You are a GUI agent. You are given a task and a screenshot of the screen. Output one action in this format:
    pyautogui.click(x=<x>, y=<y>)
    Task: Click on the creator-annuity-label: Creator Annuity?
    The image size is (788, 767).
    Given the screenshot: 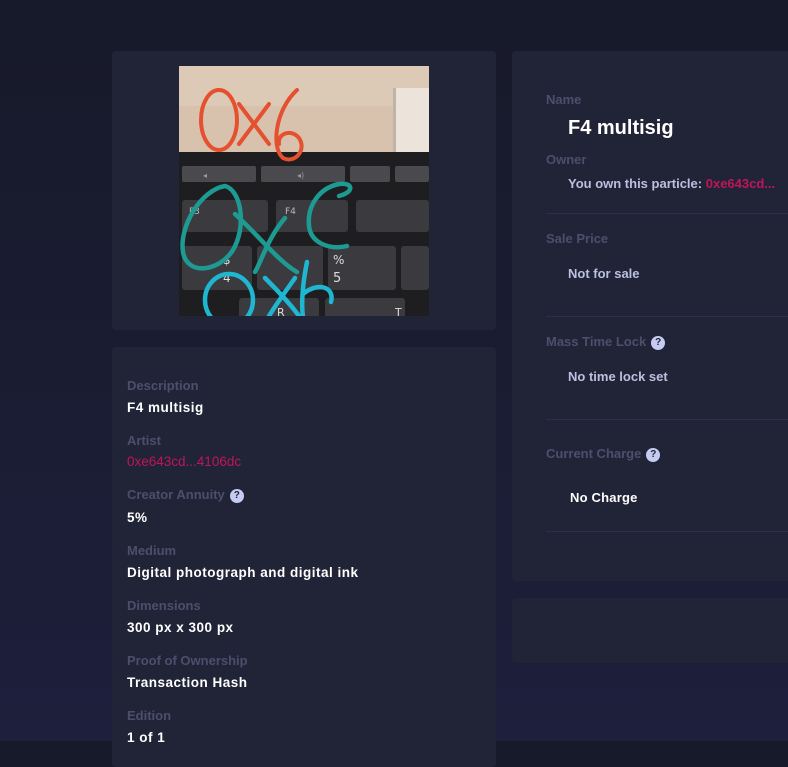 What is the action you would take?
    pyautogui.click(x=185, y=495)
    